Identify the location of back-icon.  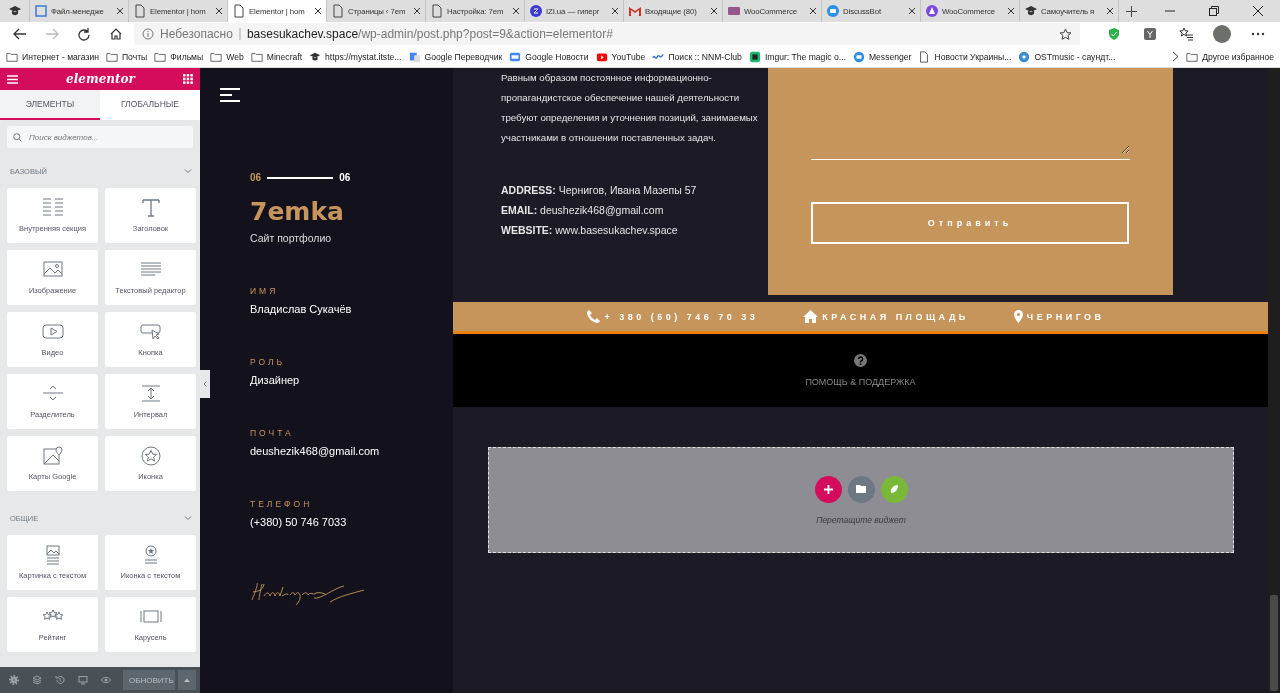
(20, 34).